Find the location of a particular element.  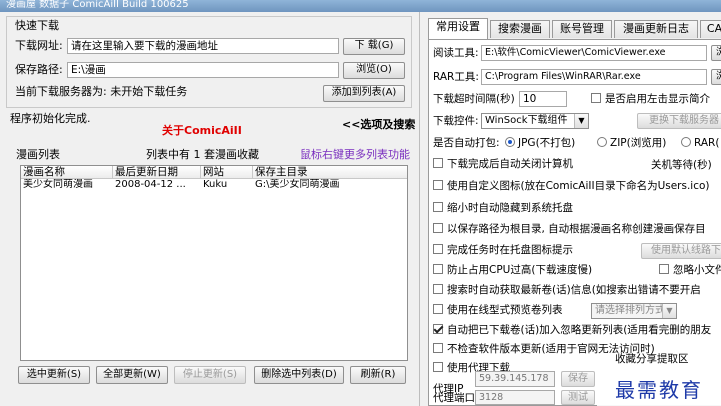

table-row: 美少女同萌漫画 2008-04-12 ... Kuku G:\美少女同萌漫画 is located at coordinates (214, 185).